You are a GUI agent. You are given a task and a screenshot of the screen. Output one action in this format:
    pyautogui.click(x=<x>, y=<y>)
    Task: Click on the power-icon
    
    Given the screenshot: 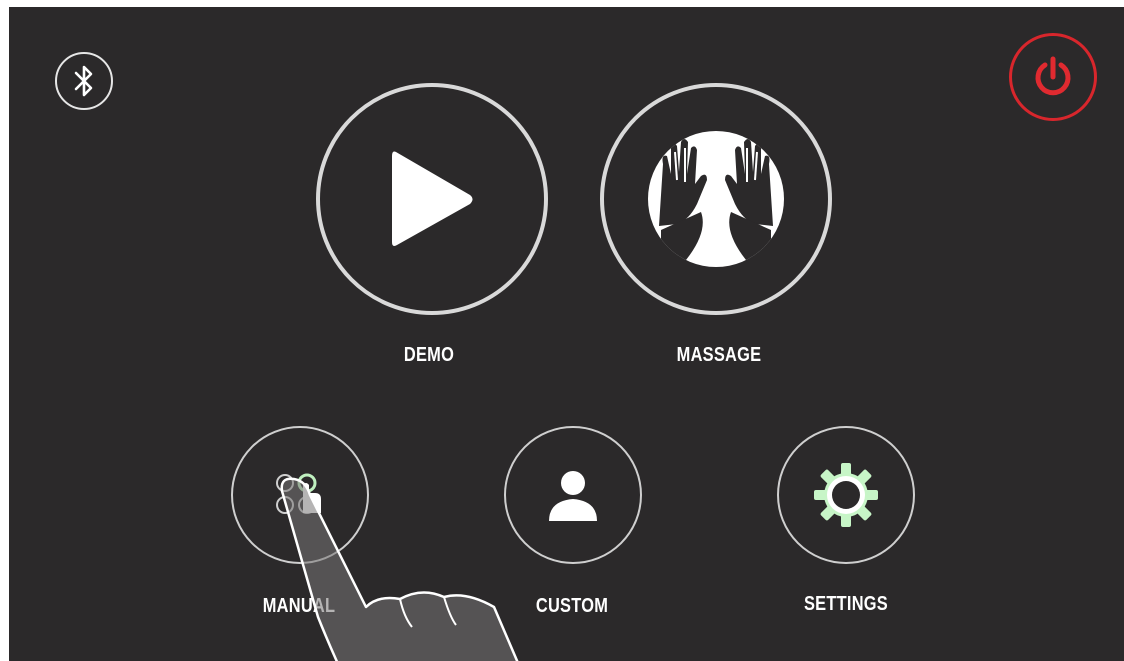 What is the action you would take?
    pyautogui.click(x=1053, y=76)
    